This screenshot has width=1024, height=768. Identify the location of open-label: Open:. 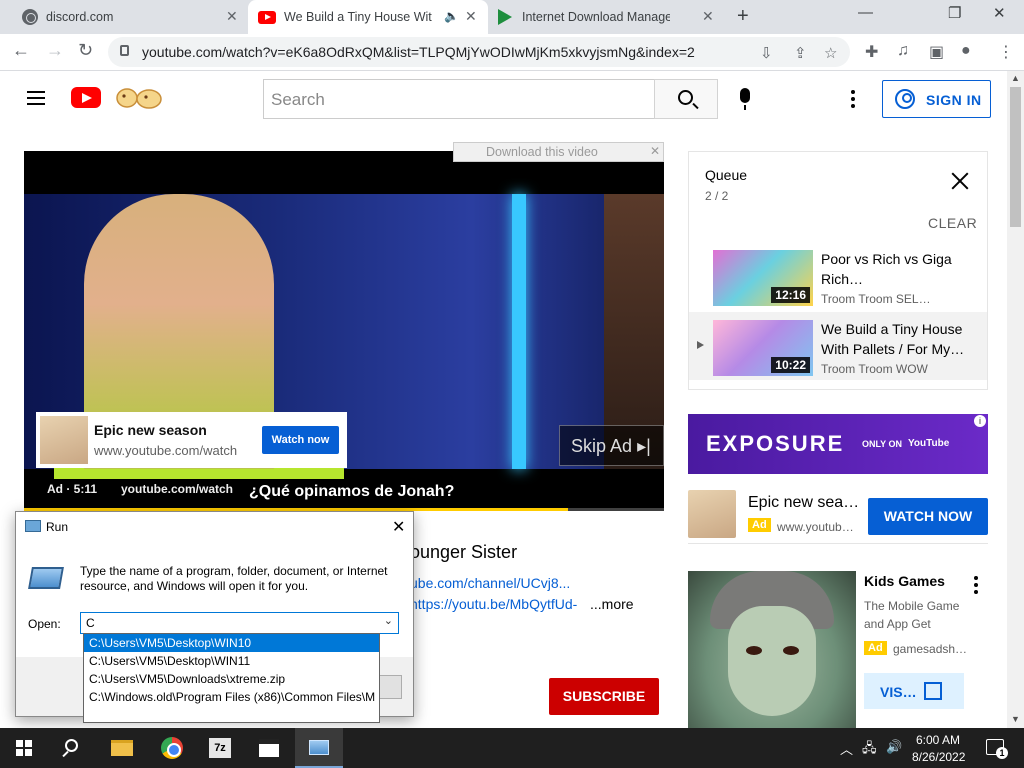
(44, 624).